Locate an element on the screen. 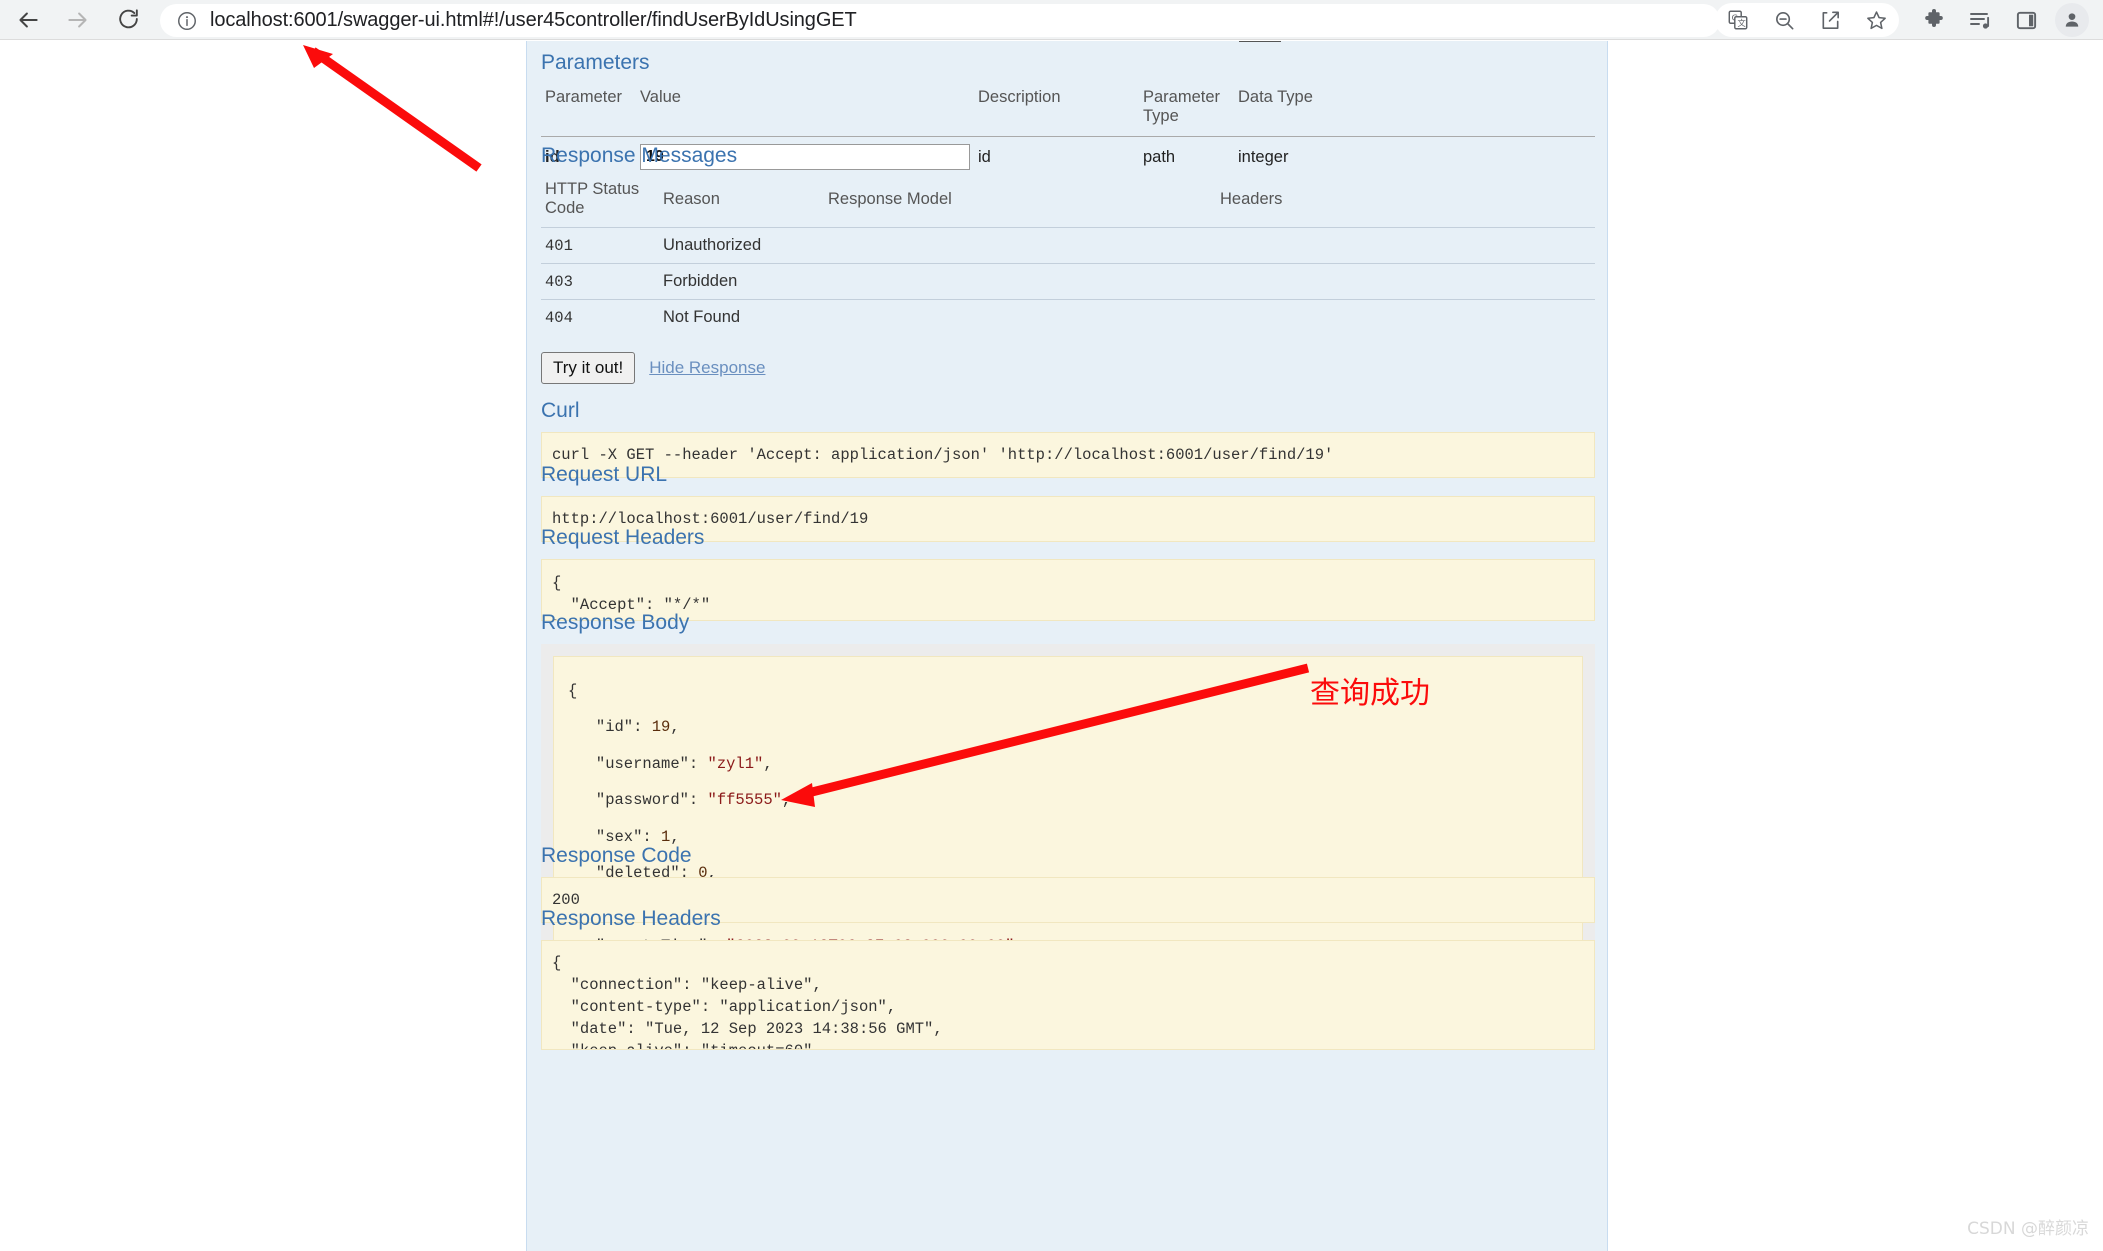 This screenshot has width=2103, height=1251. status-code-cell: 404 is located at coordinates (600, 317).